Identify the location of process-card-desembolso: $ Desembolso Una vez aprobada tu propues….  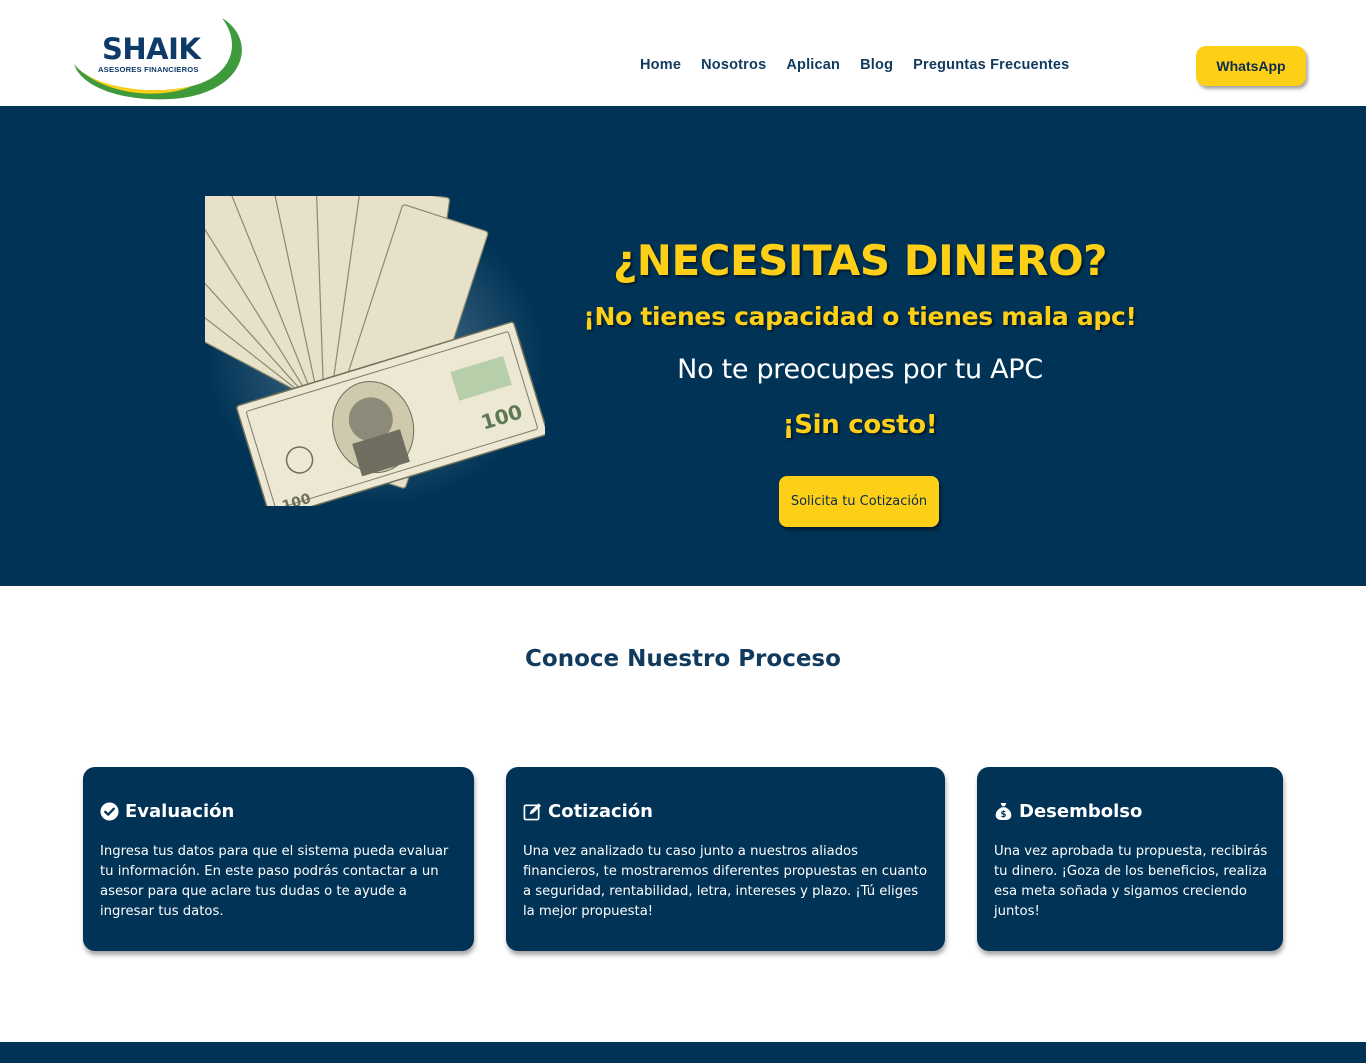
(1130, 859).